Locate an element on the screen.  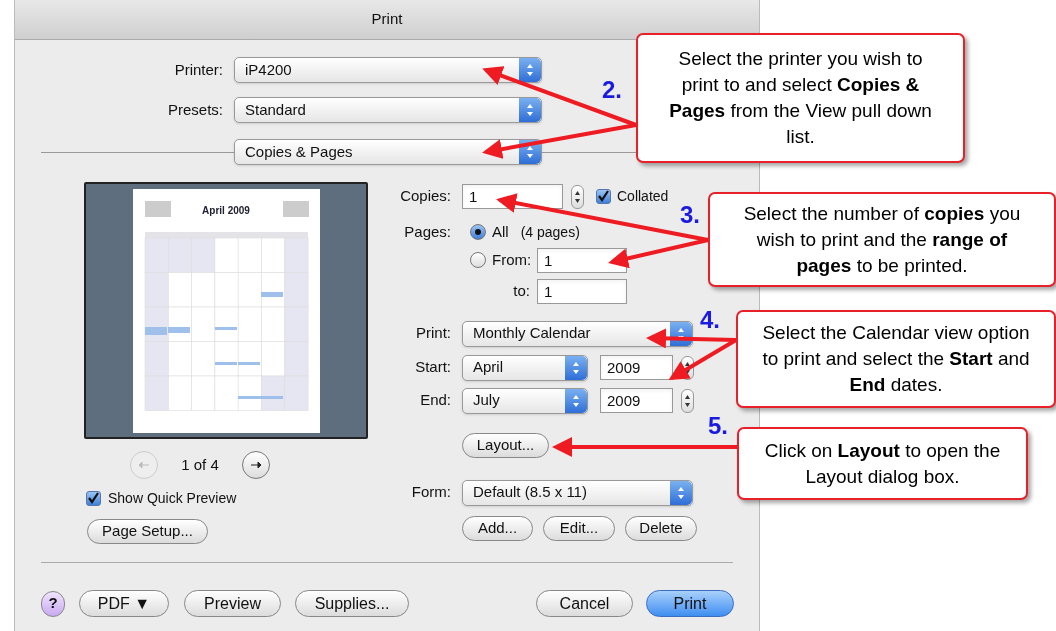
popup-menu: Default (8.5 x 11) is located at coordinates (577, 492).